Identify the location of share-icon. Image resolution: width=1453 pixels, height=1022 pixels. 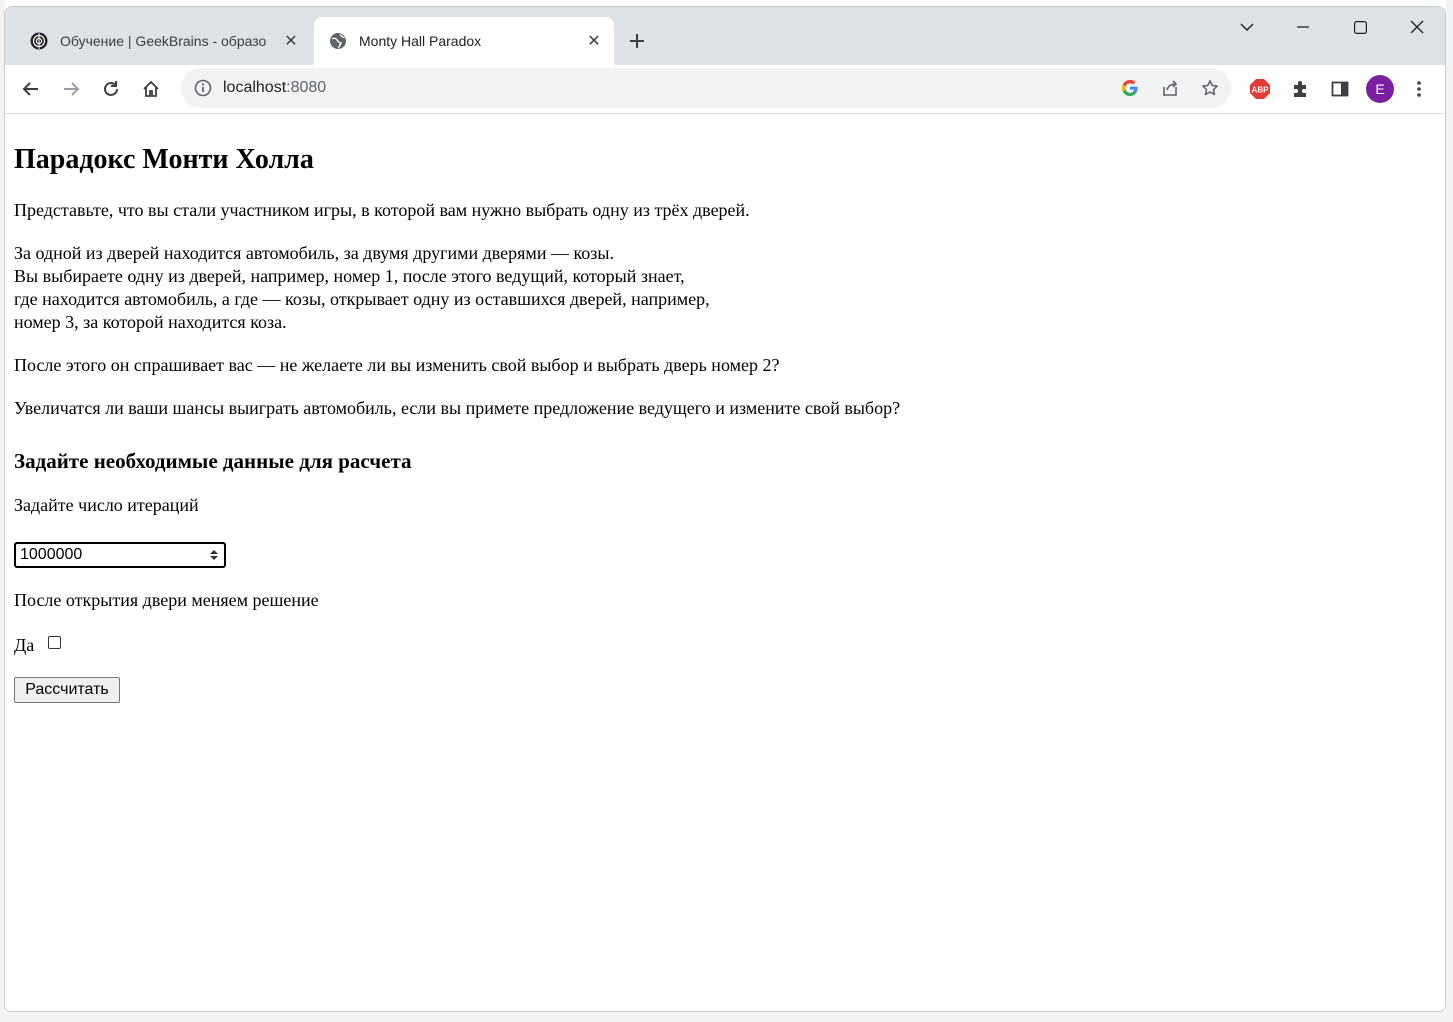
(1170, 90).